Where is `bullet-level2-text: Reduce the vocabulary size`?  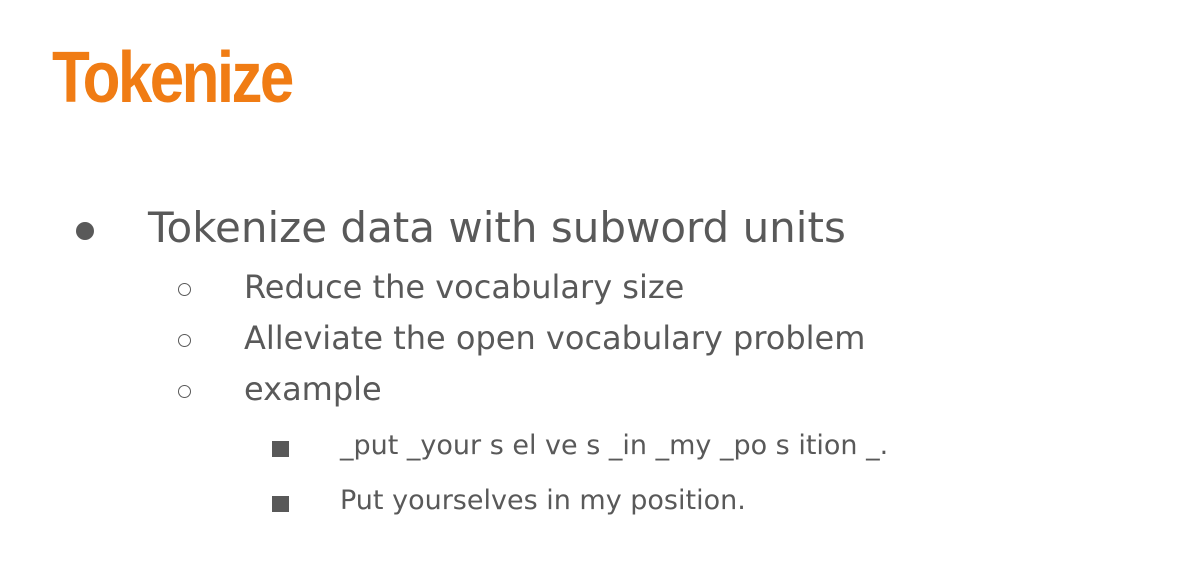 bullet-level2-text: Reduce the vocabulary size is located at coordinates (464, 287).